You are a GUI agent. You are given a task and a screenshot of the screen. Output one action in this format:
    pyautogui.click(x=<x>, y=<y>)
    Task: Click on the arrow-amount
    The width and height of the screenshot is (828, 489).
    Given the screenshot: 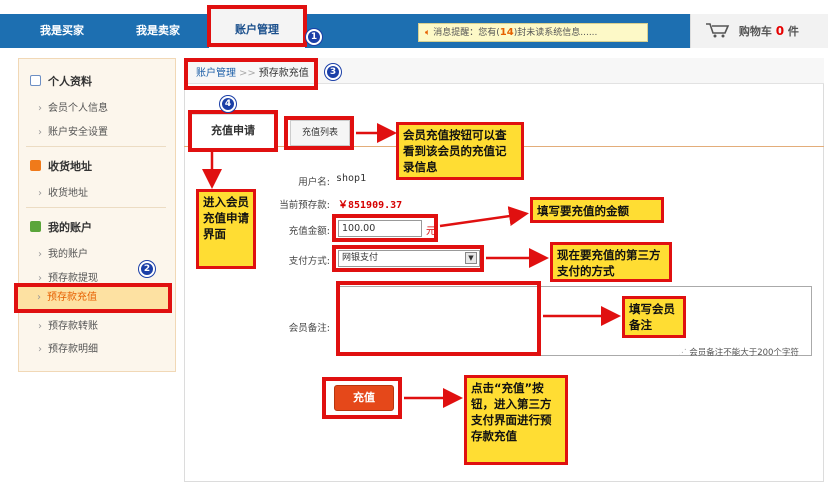 What is the action you would take?
    pyautogui.click(x=484, y=217)
    